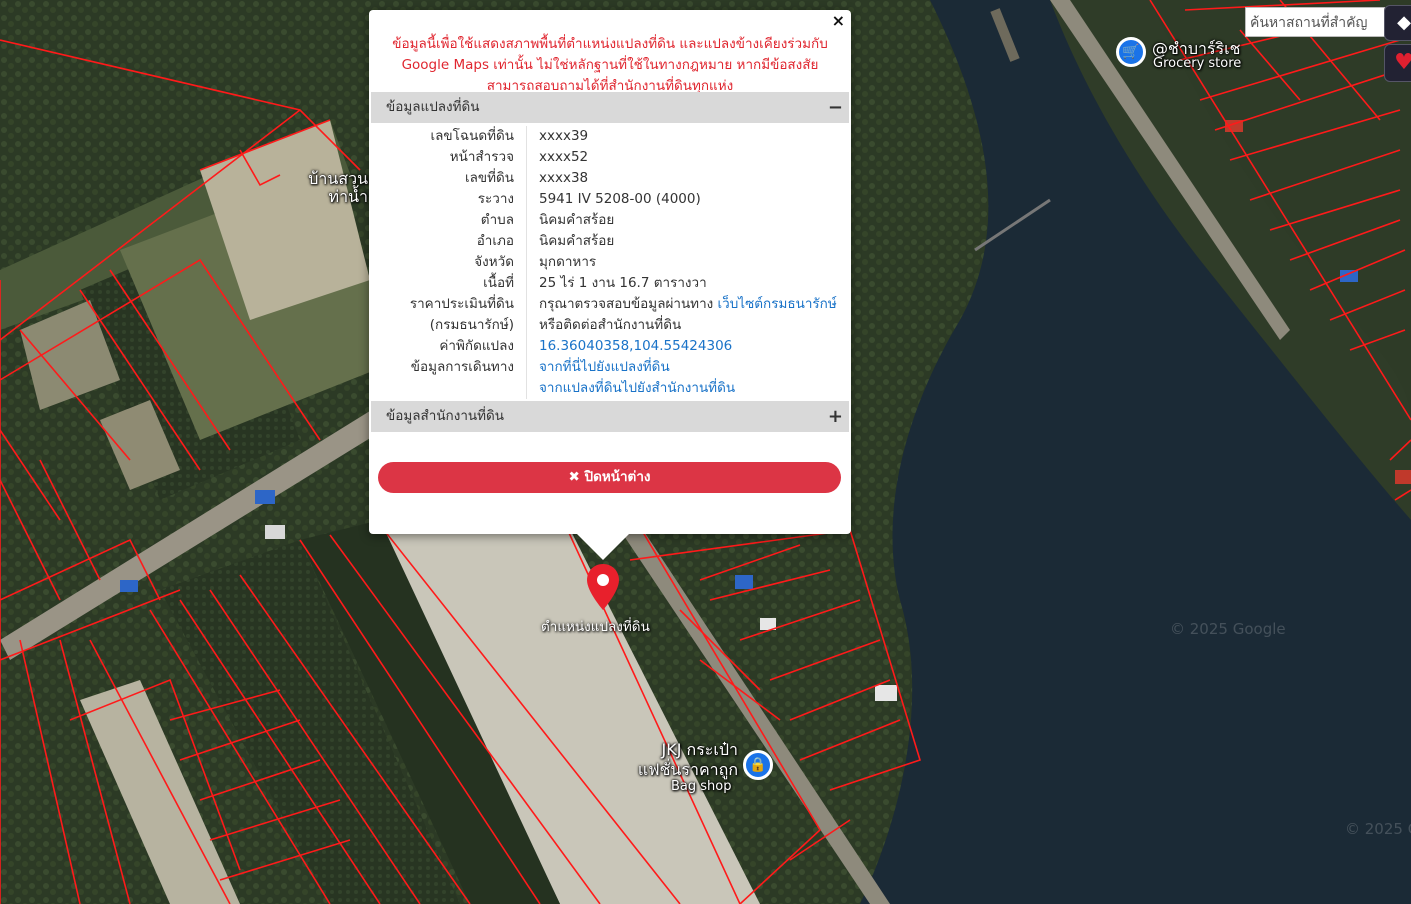 The width and height of the screenshot is (1411, 904). Describe the element at coordinates (574, 477) in the screenshot. I see `close-x-icon: ✖` at that location.